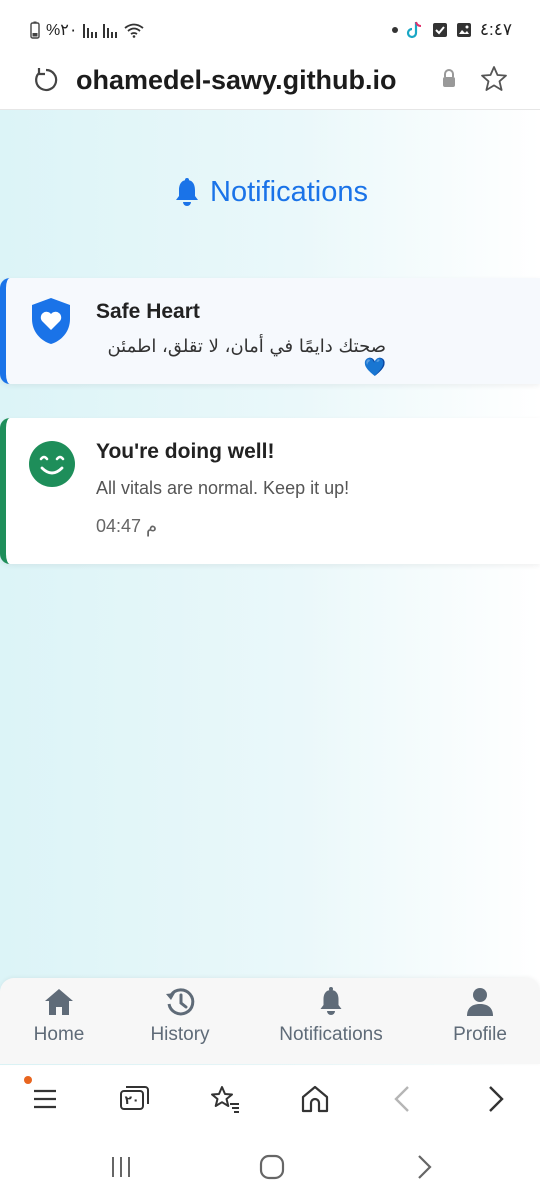 The image size is (540, 1200). Describe the element at coordinates (289, 192) in the screenshot. I see `page-title-text: Notifications` at that location.